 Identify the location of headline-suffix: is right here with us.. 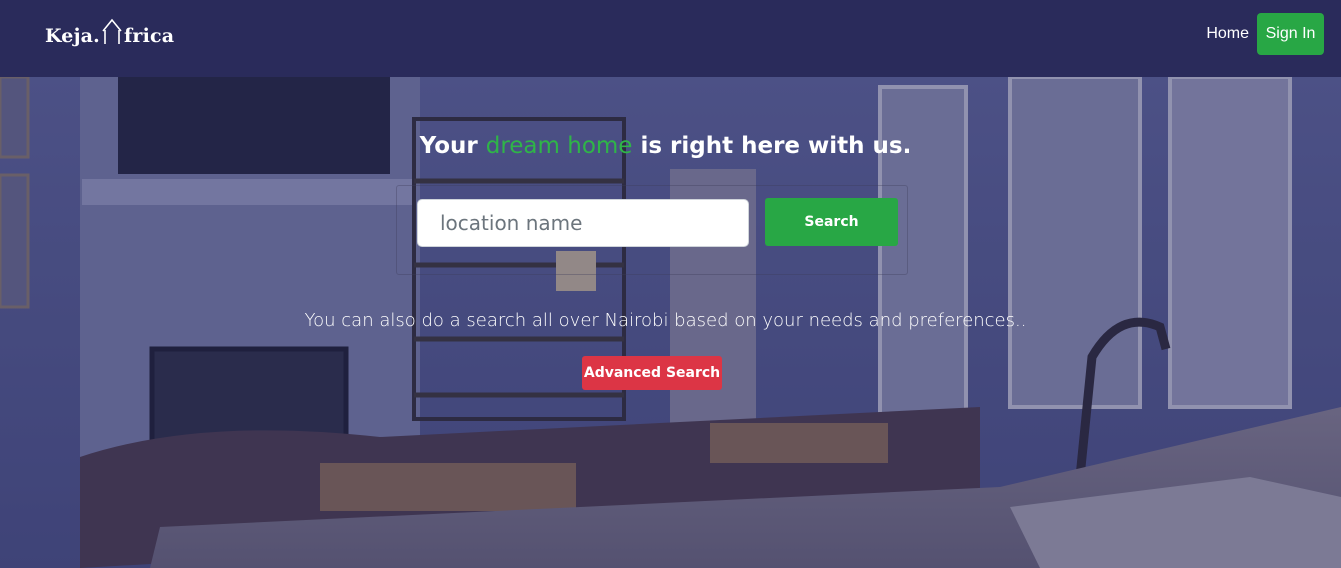
(772, 146).